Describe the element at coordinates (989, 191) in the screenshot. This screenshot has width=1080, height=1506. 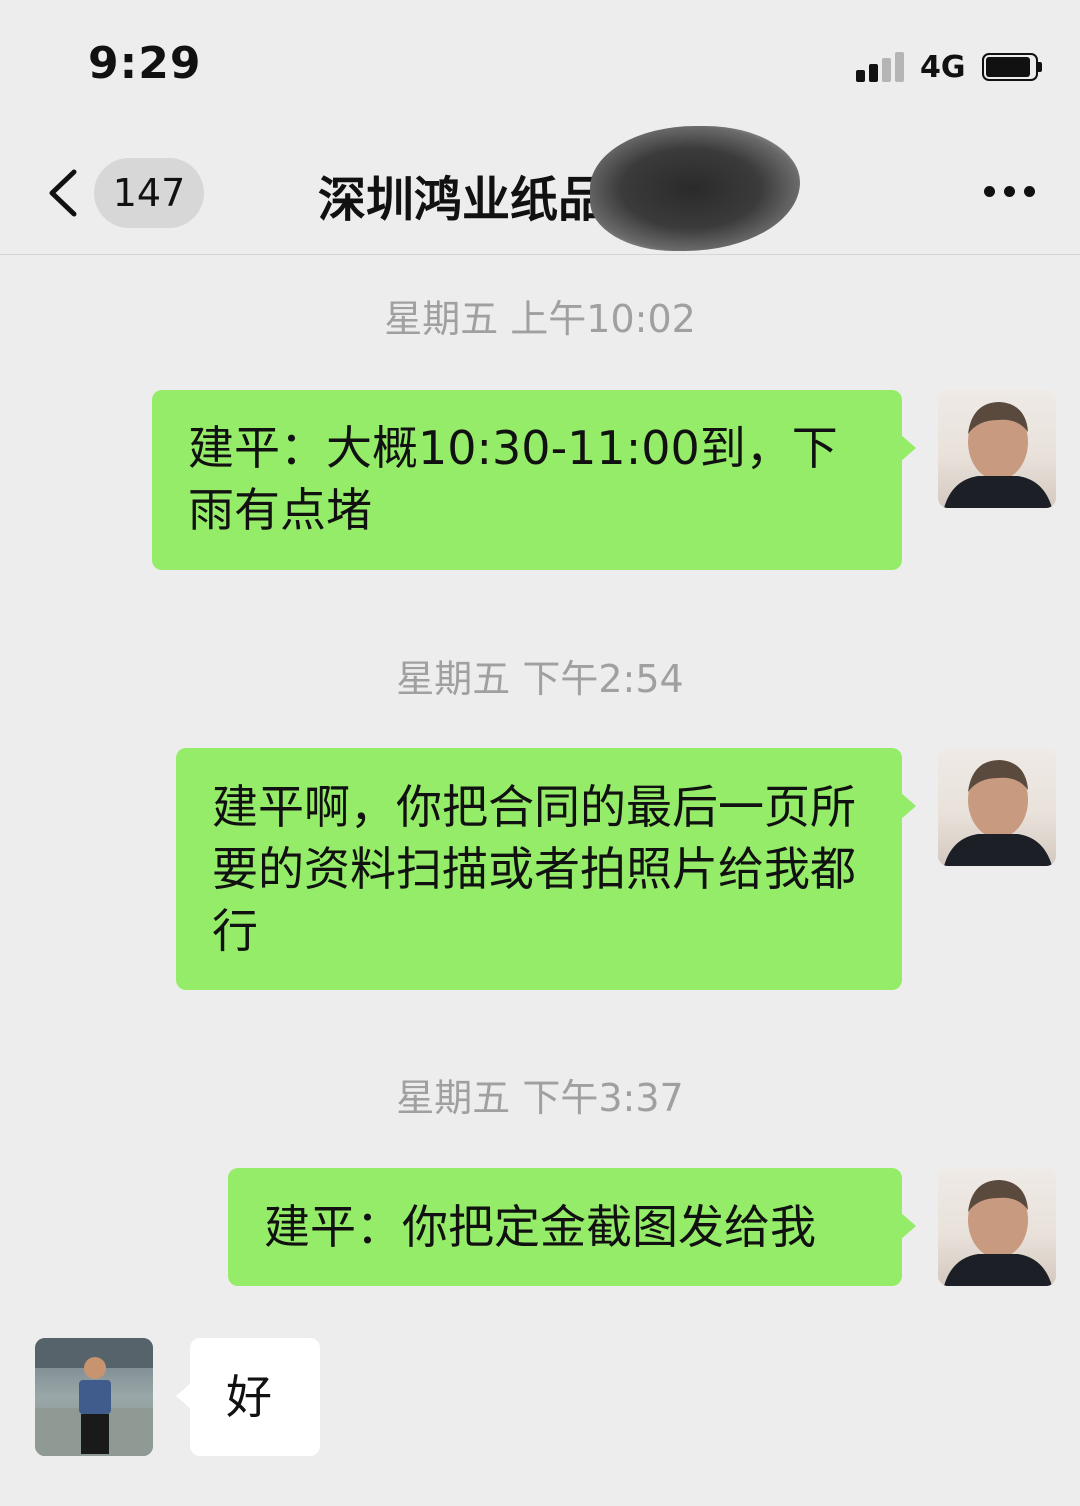
I see `more-dots-icon` at that location.